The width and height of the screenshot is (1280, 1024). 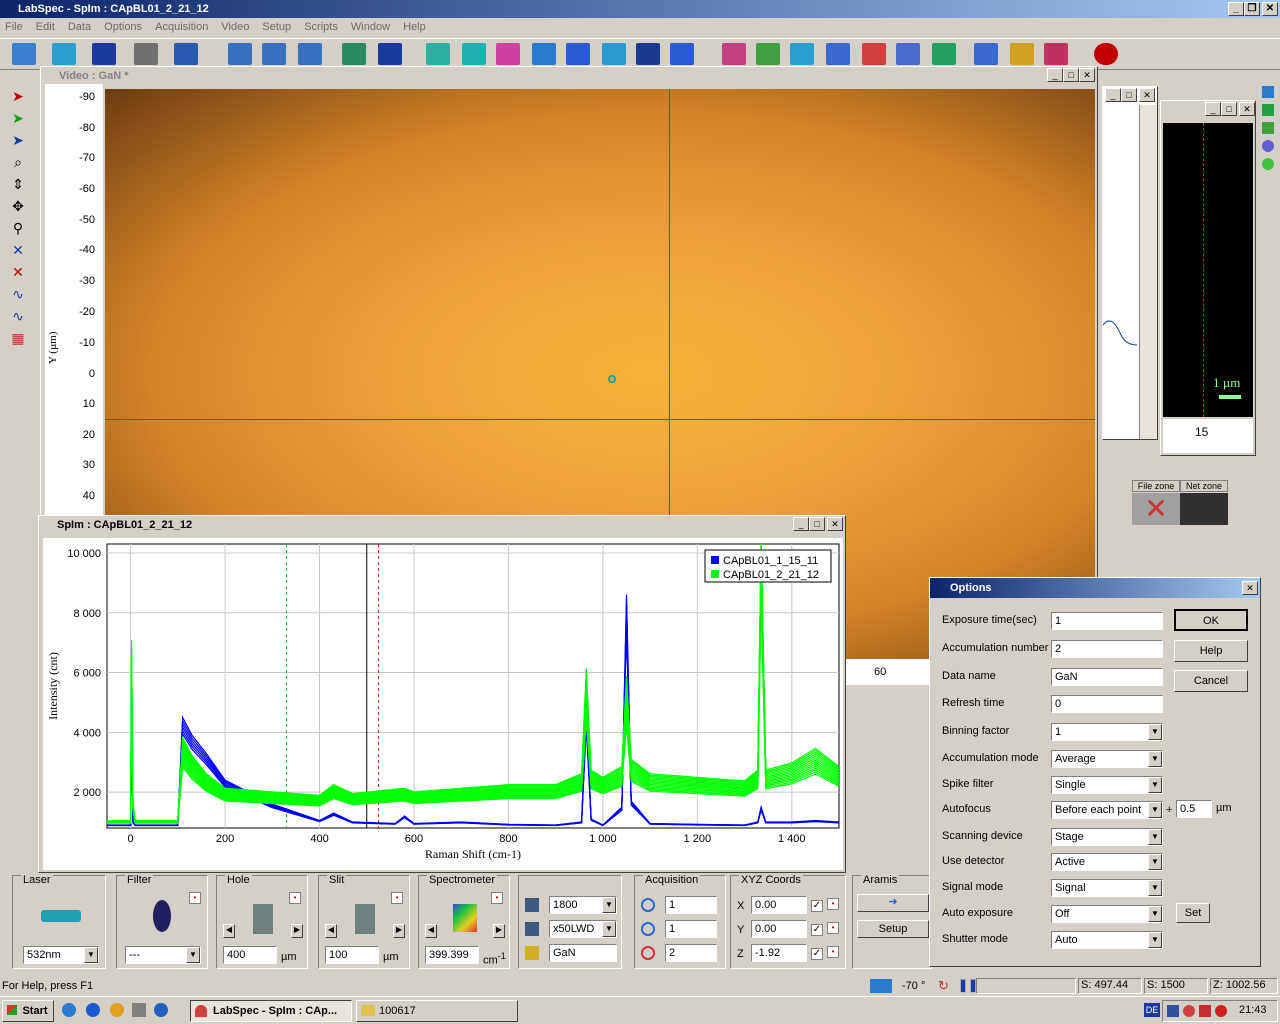 I want to click on option-input: 0, so click(x=1107, y=704).